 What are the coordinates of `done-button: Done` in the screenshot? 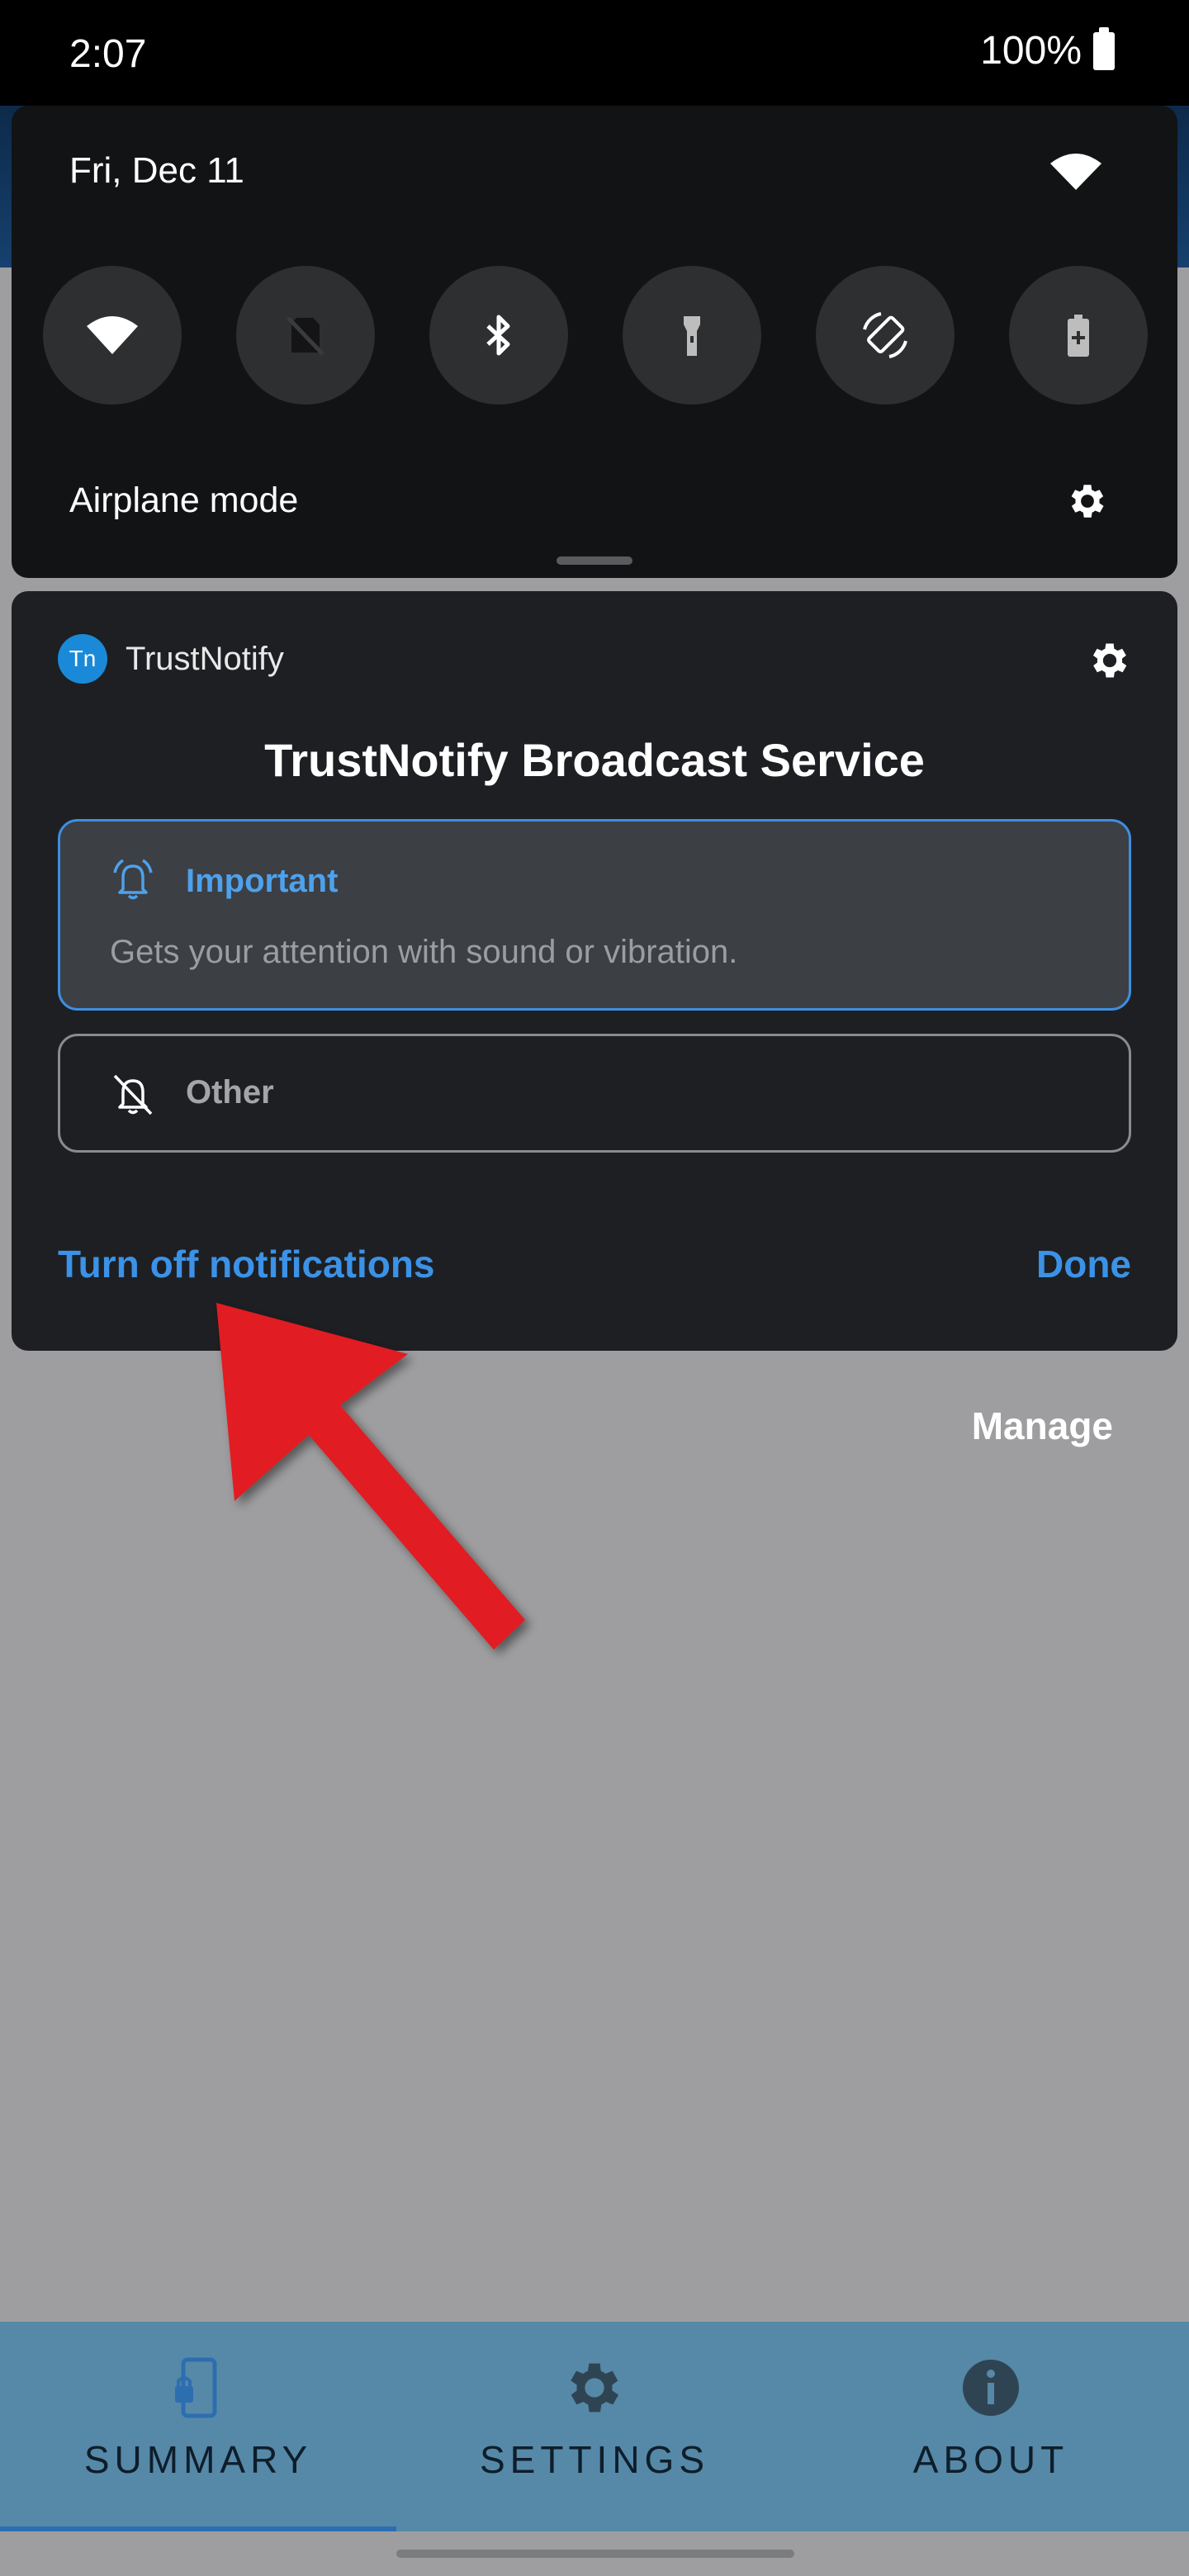 It's located at (1083, 1264).